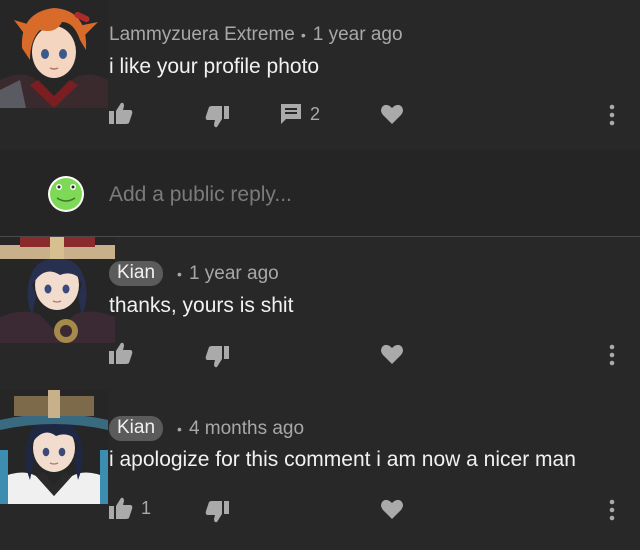  Describe the element at coordinates (201, 305) in the screenshot. I see `comment-text: thanks, yours is shit` at that location.